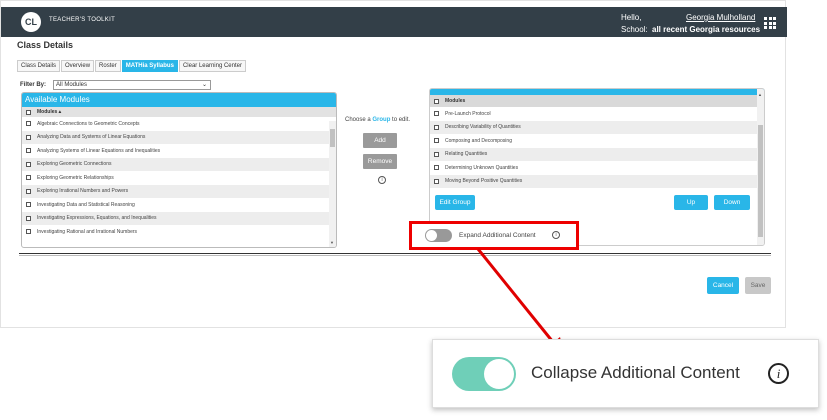 Image resolution: width=827 pixels, height=420 pixels. I want to click on group-column-header: Modules, so click(597, 101).